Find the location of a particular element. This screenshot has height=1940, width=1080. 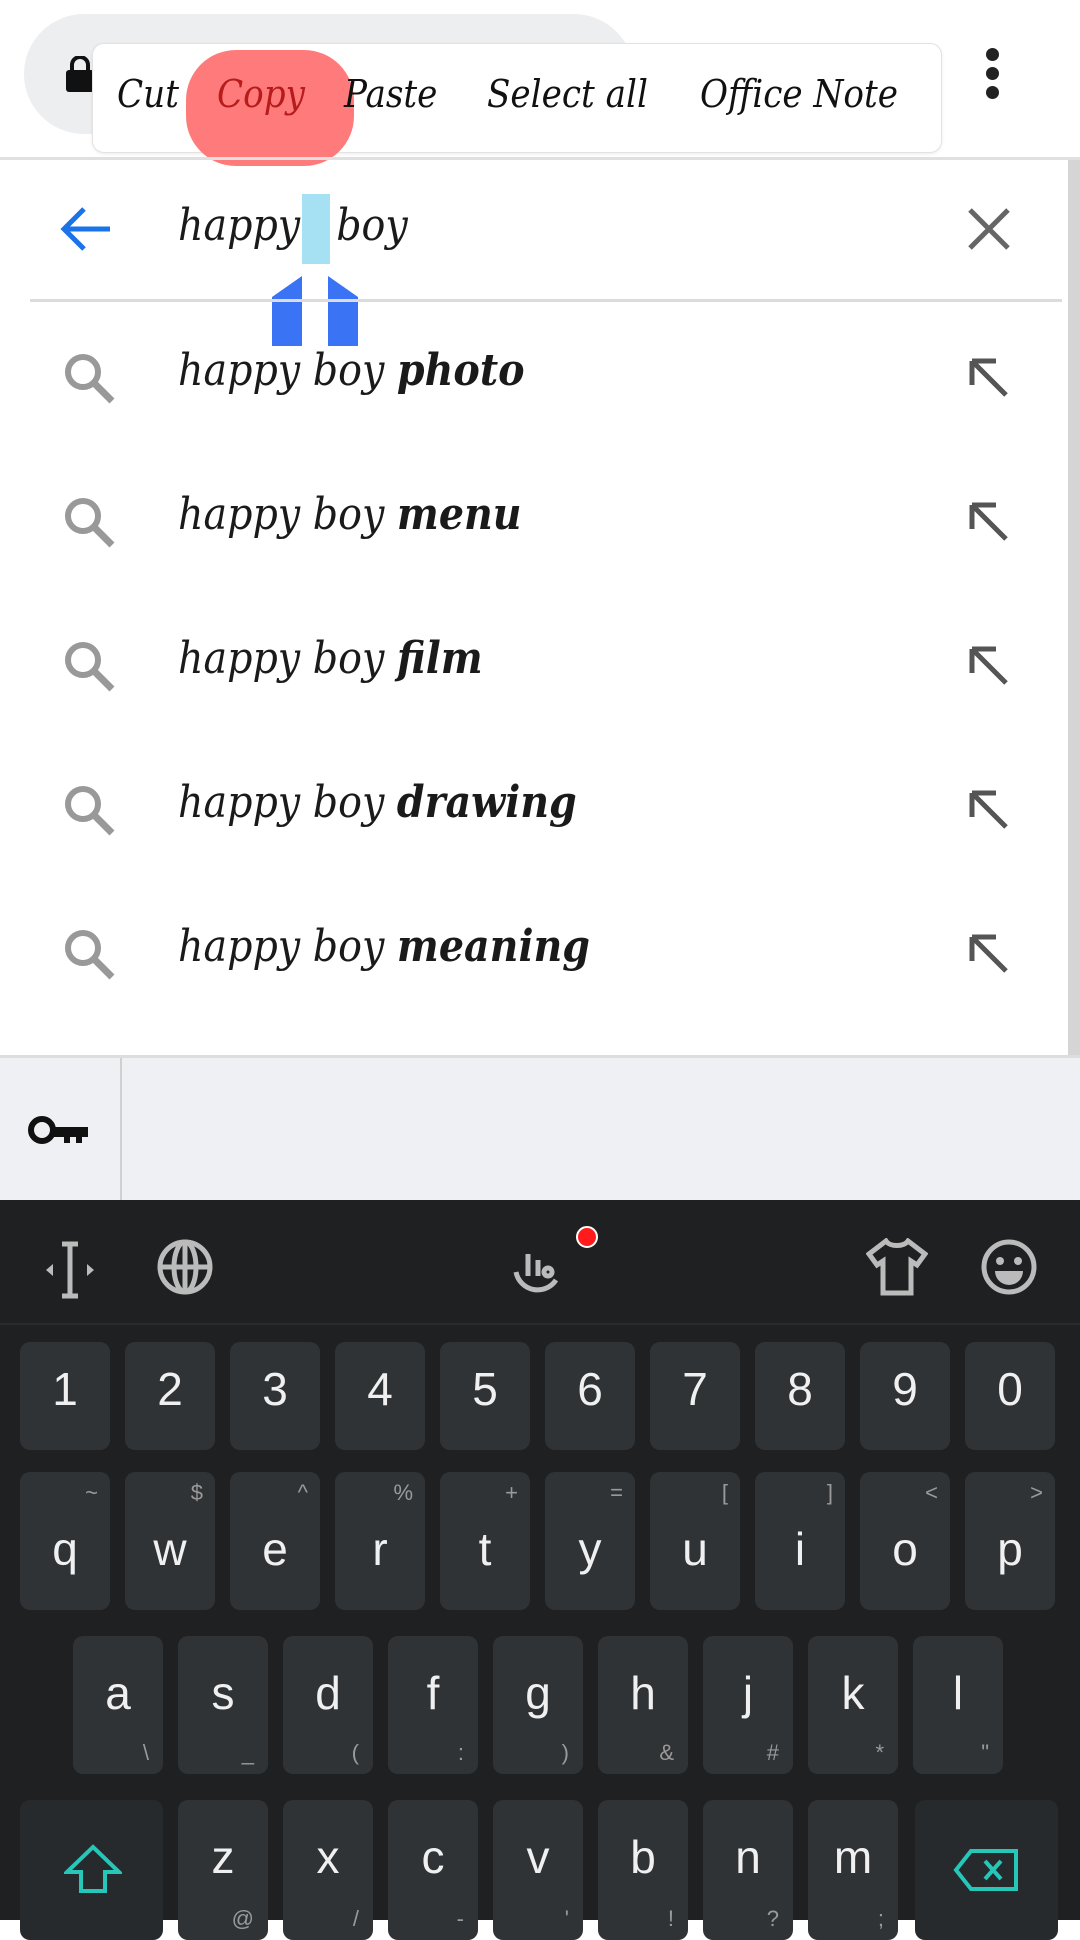

key-x: x / is located at coordinates (328, 1870).